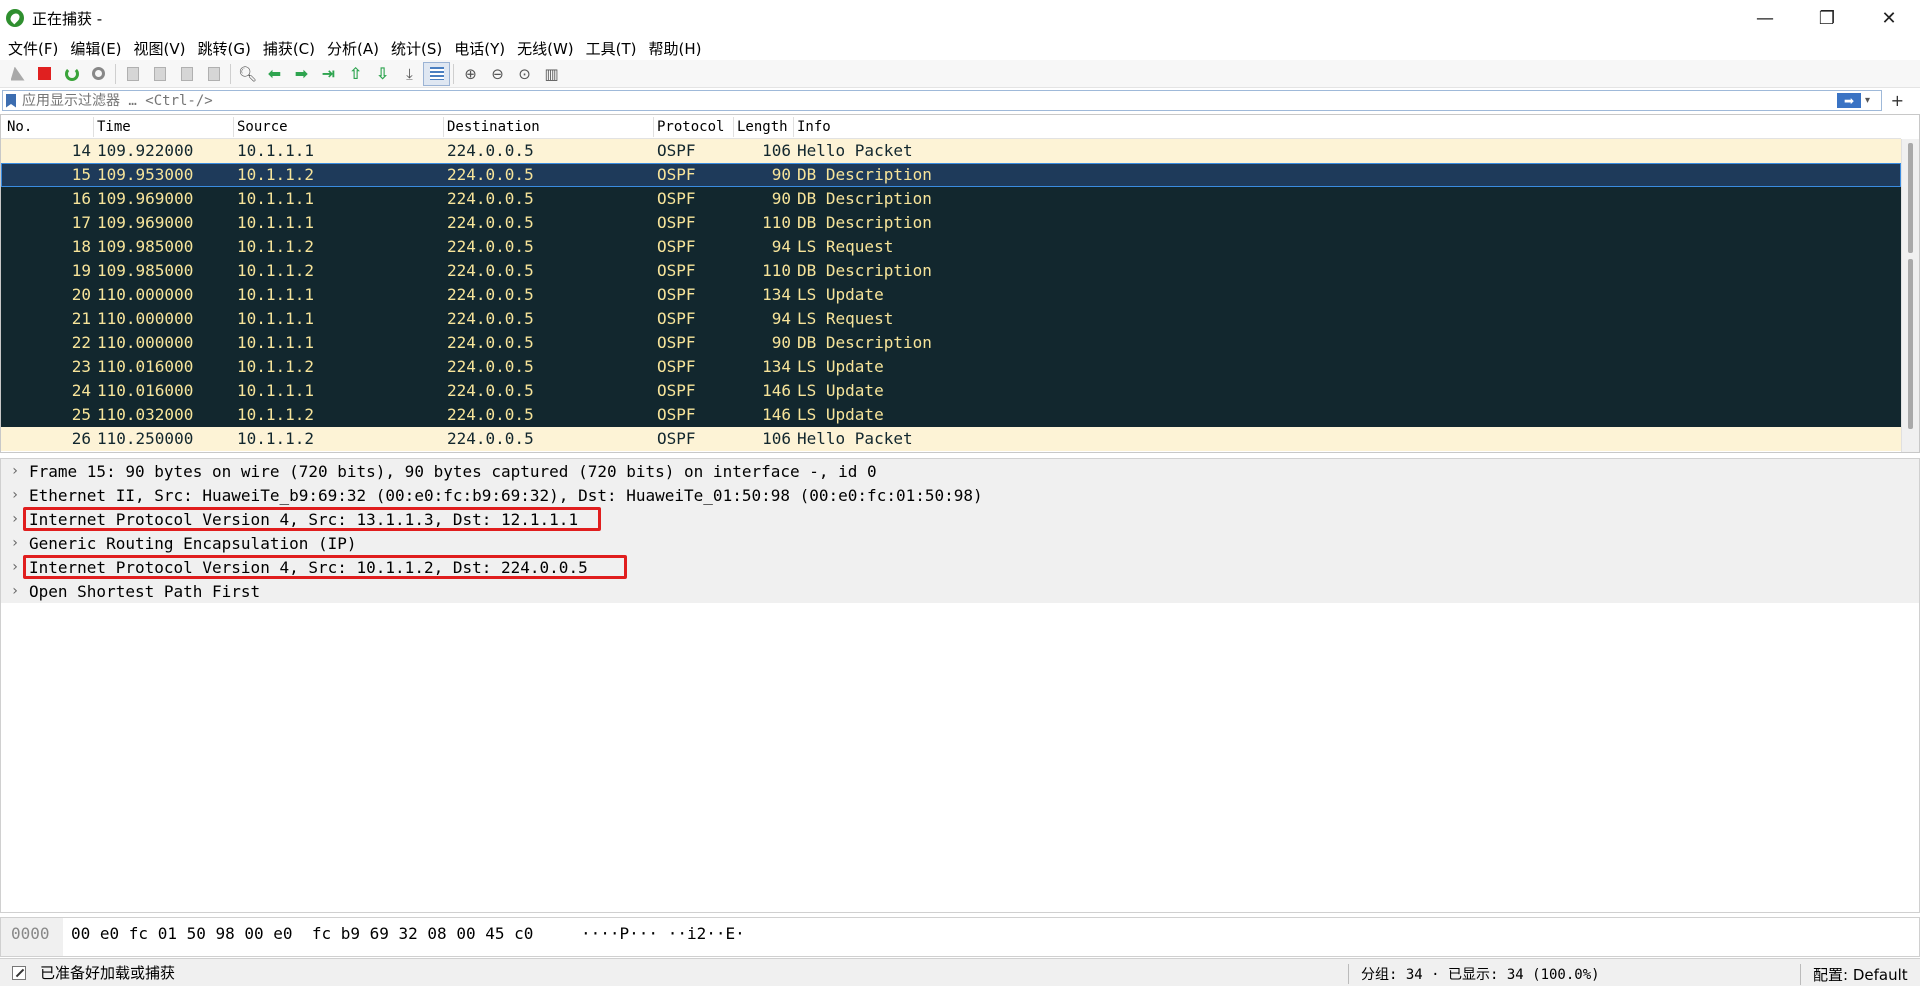  What do you see at coordinates (479, 48) in the screenshot?
I see `menu-telephony: 电话(Y)` at bounding box center [479, 48].